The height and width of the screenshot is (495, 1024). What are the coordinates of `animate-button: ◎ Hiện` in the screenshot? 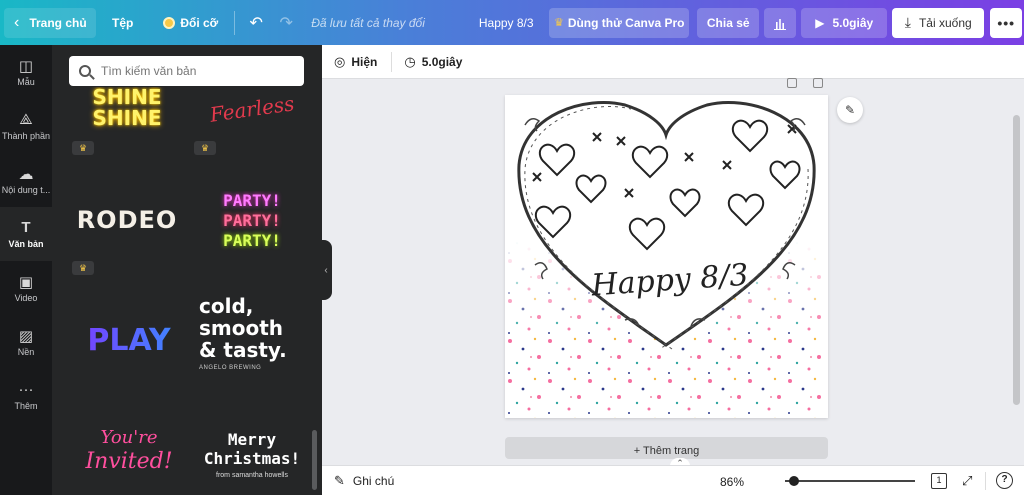 It's located at (355, 62).